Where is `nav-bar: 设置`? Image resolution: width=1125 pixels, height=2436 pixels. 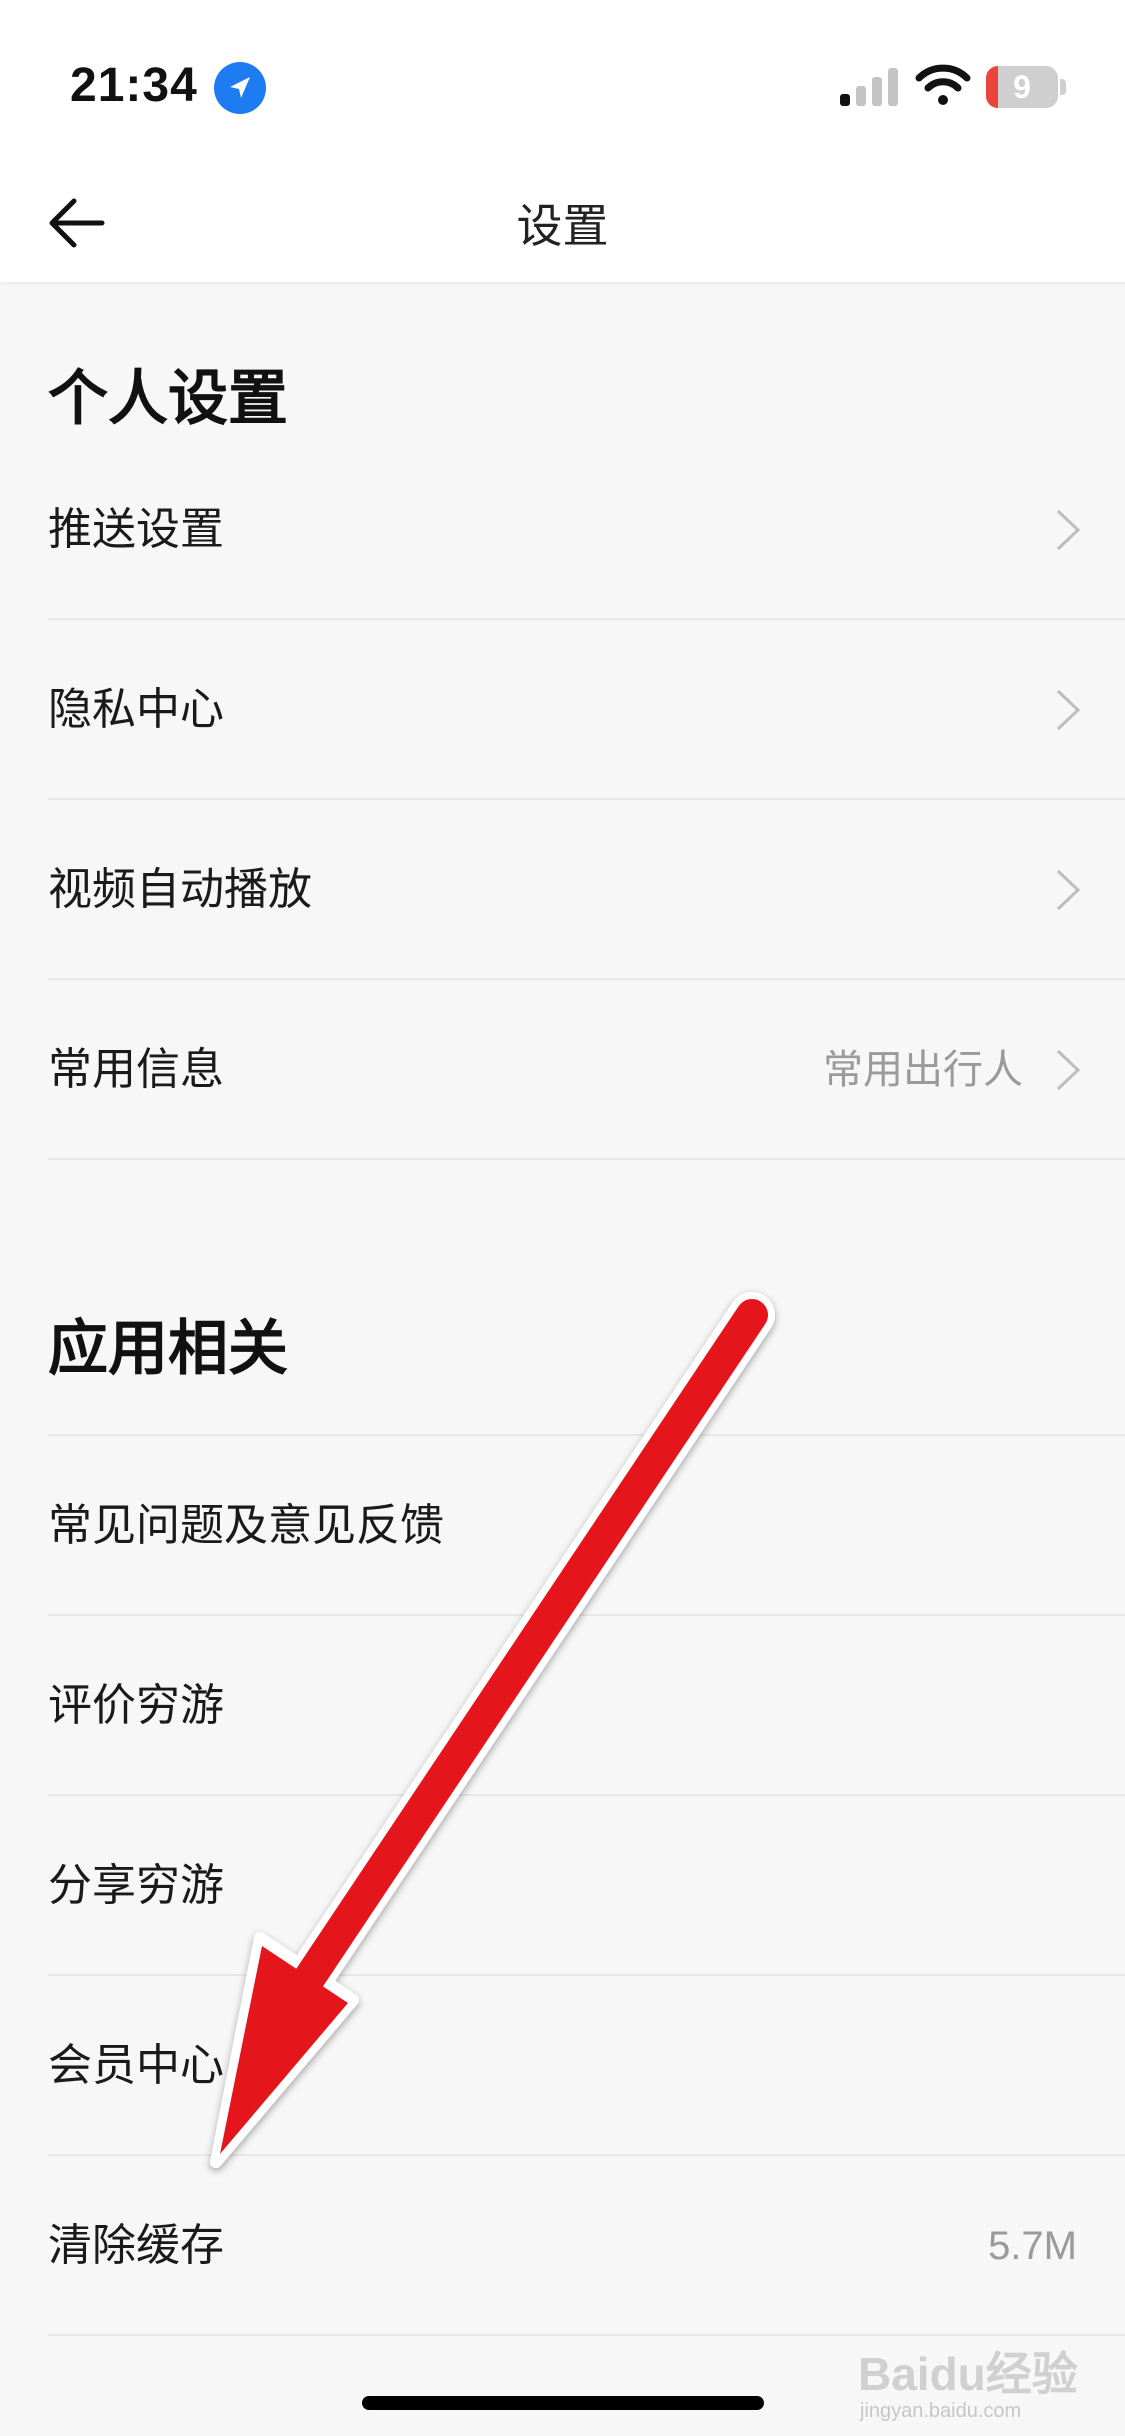
nav-bar: 设置 is located at coordinates (562, 221).